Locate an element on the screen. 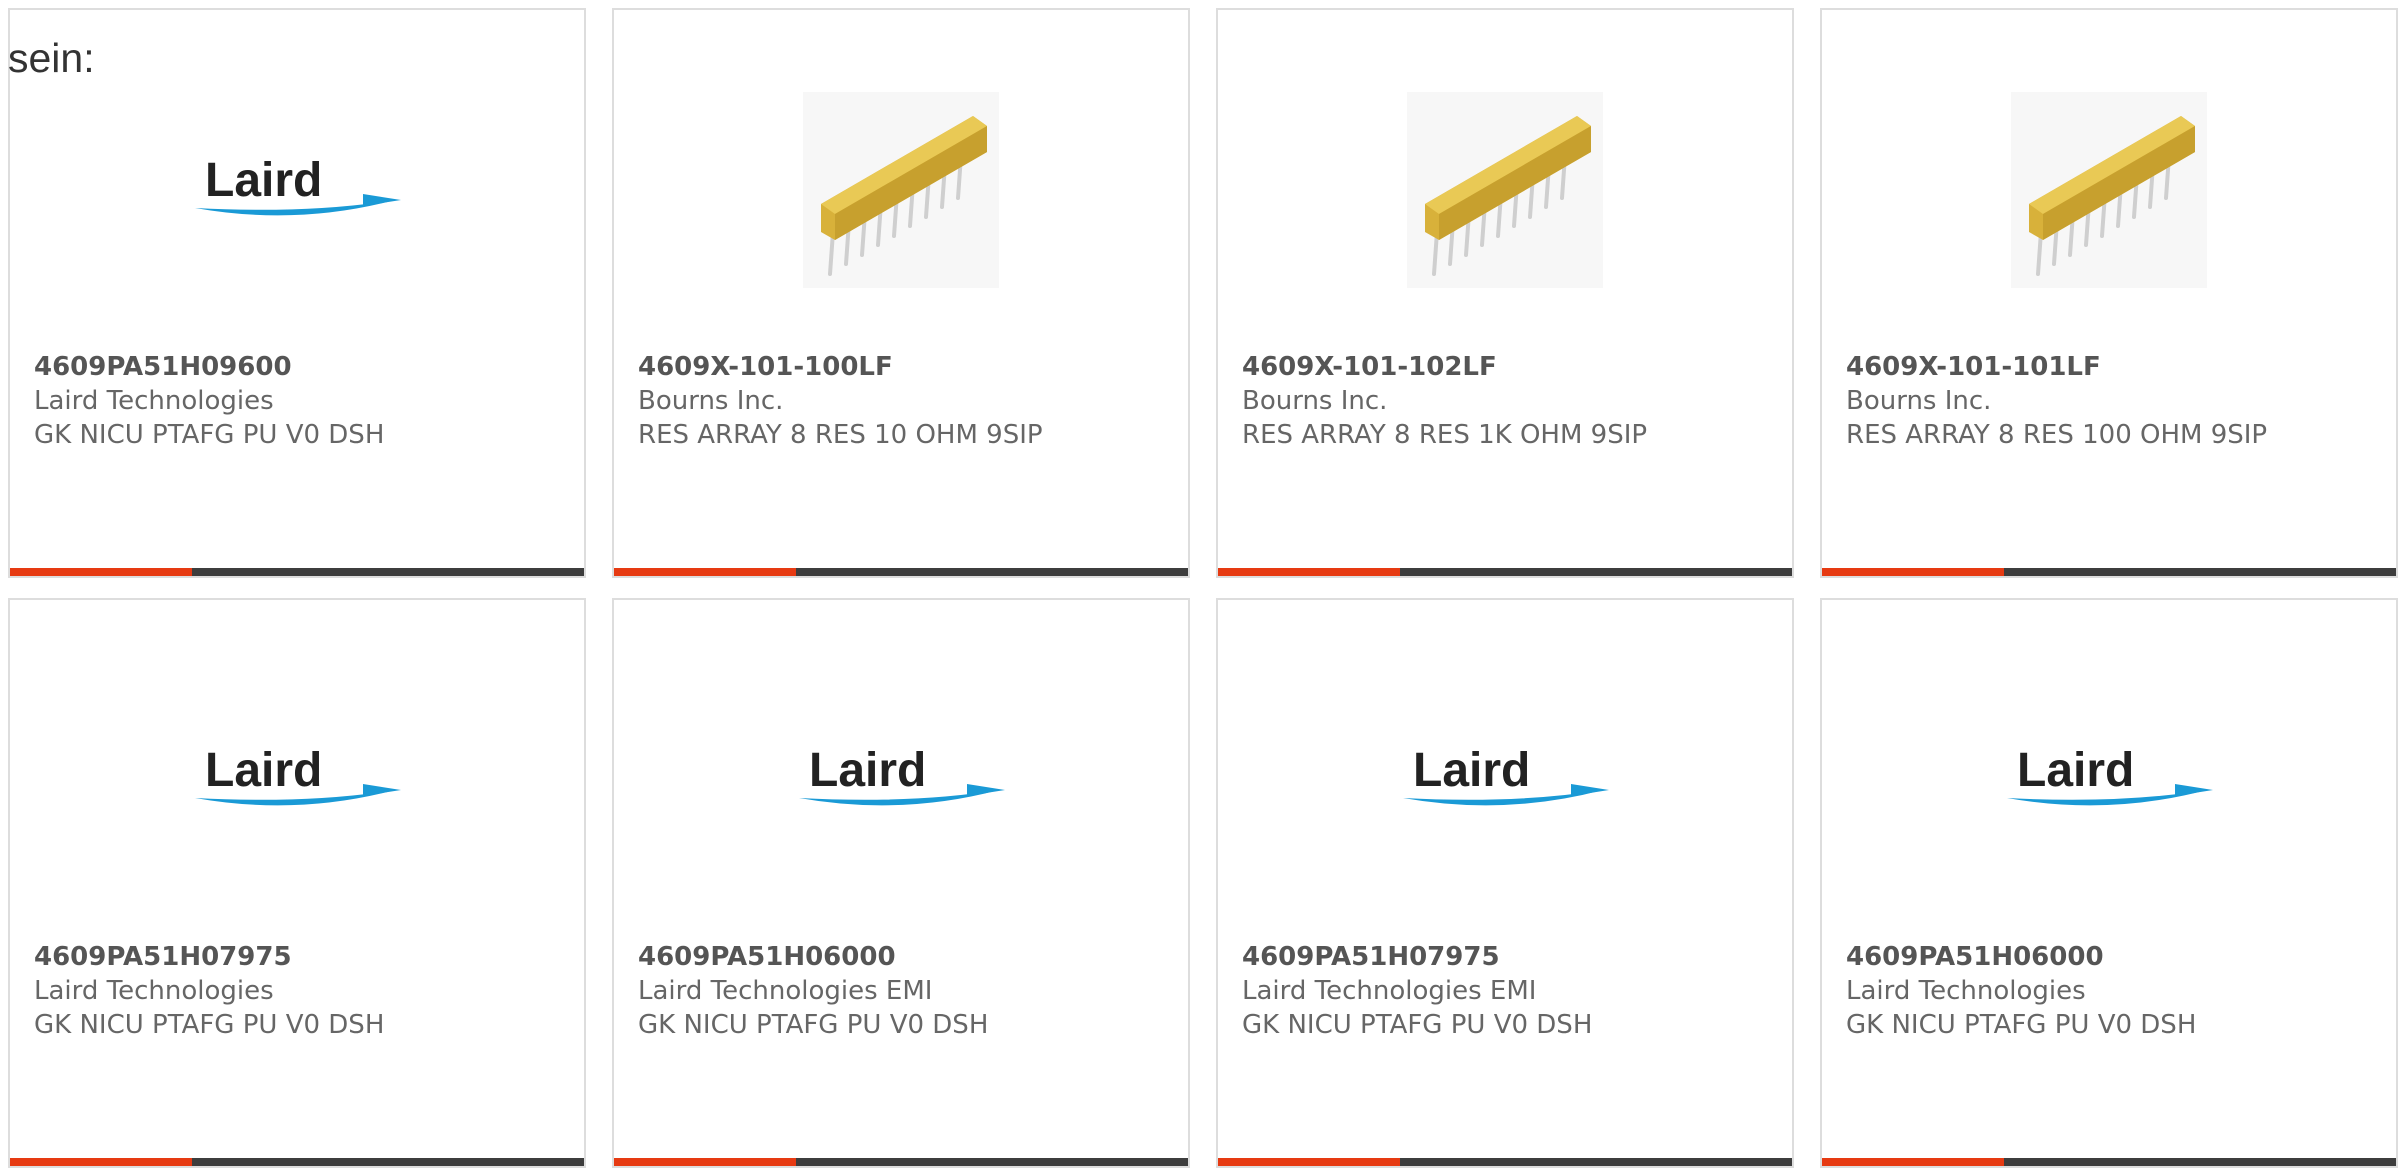 The image size is (2400, 1168). part-number: 4609X-101-101LF is located at coordinates (2113, 367).